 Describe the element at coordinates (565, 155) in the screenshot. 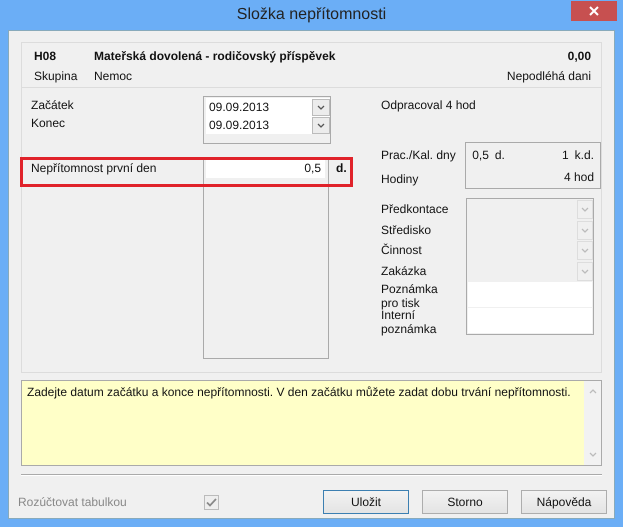

I see `calendar-days-value: 1` at that location.